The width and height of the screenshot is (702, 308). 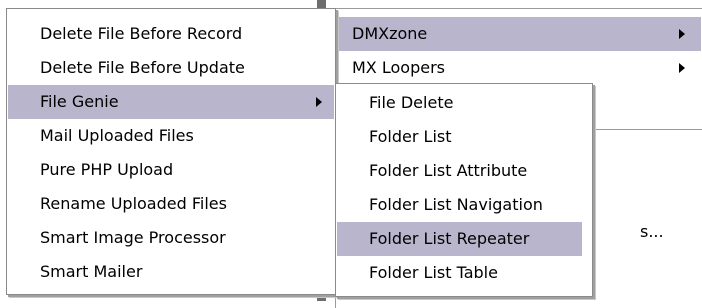 I want to click on menu-item-delete-file-before-record: Delete File Before Record, so click(x=171, y=34).